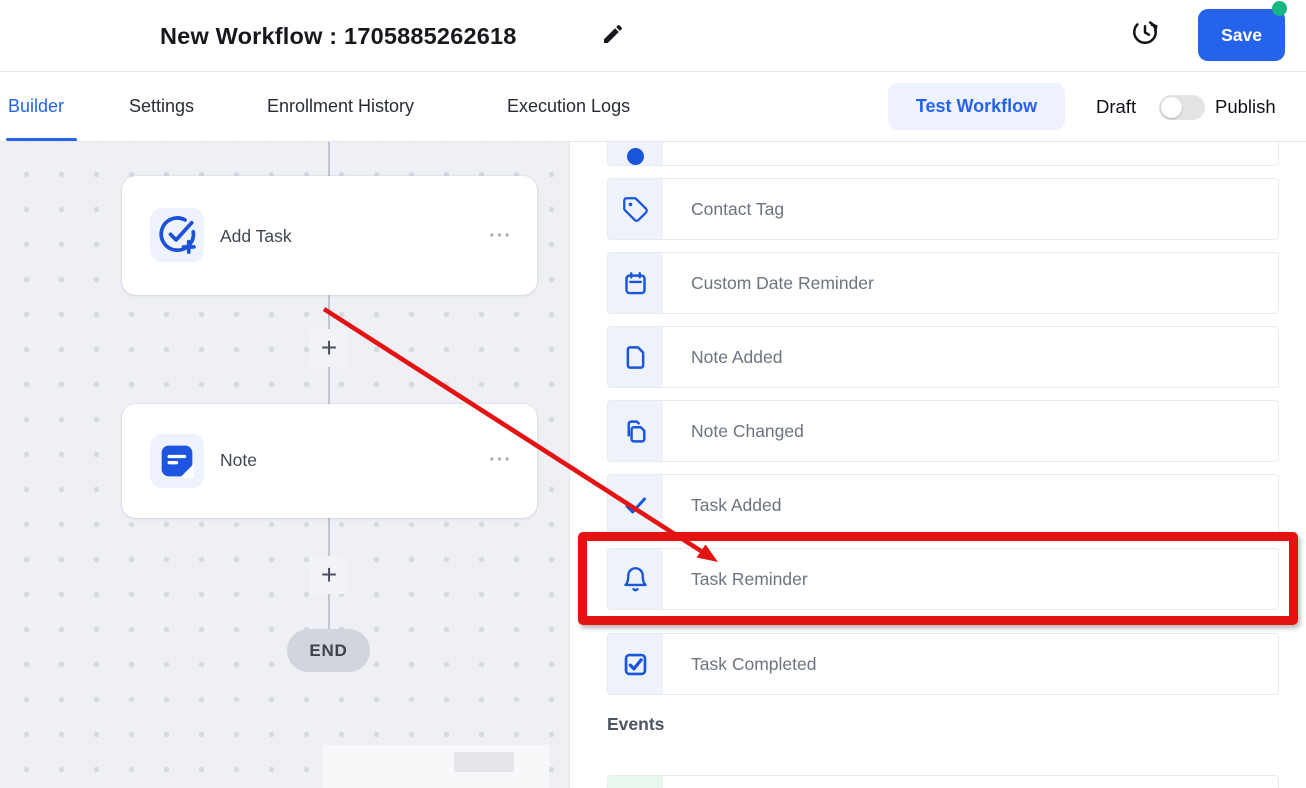  I want to click on active-tab-underline, so click(41, 139).